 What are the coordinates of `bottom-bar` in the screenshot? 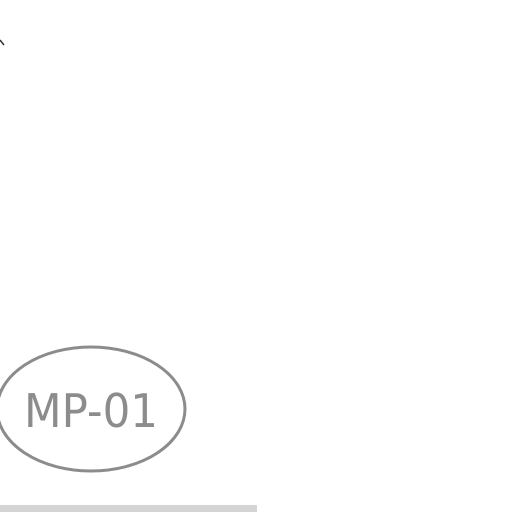 It's located at (128, 508).